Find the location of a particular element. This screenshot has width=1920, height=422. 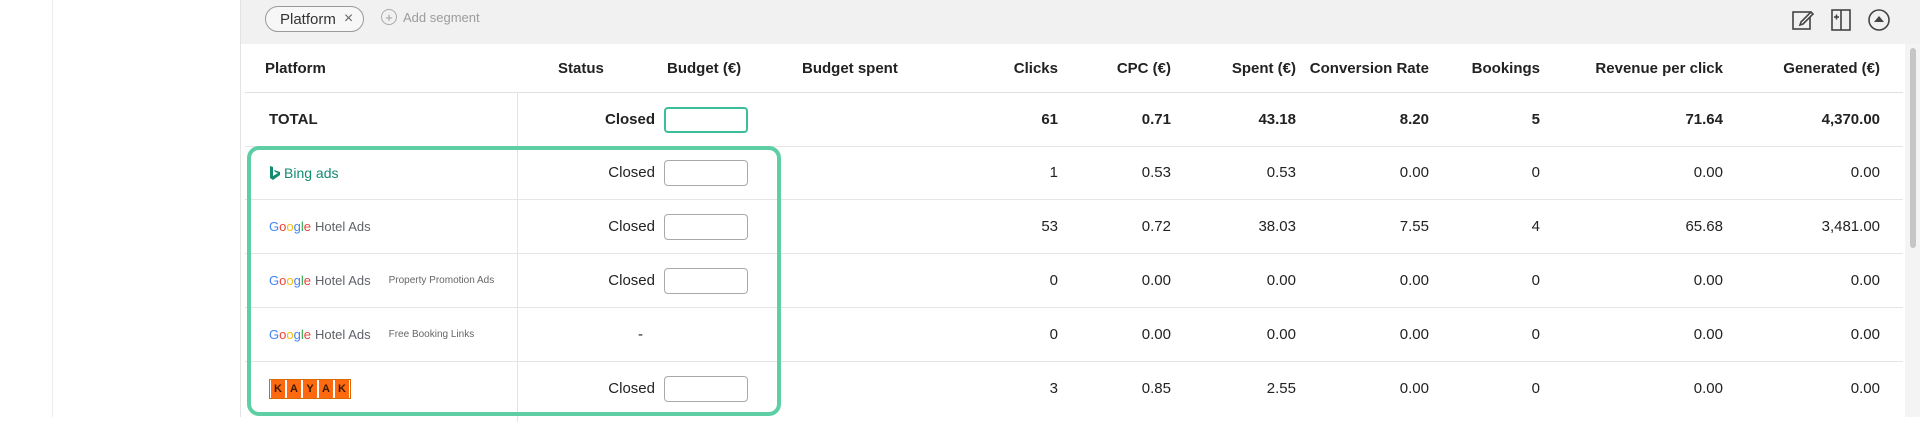

google-hotel-ads-logo: Google Hotel Ads Property Promotion Ads is located at coordinates (382, 280).